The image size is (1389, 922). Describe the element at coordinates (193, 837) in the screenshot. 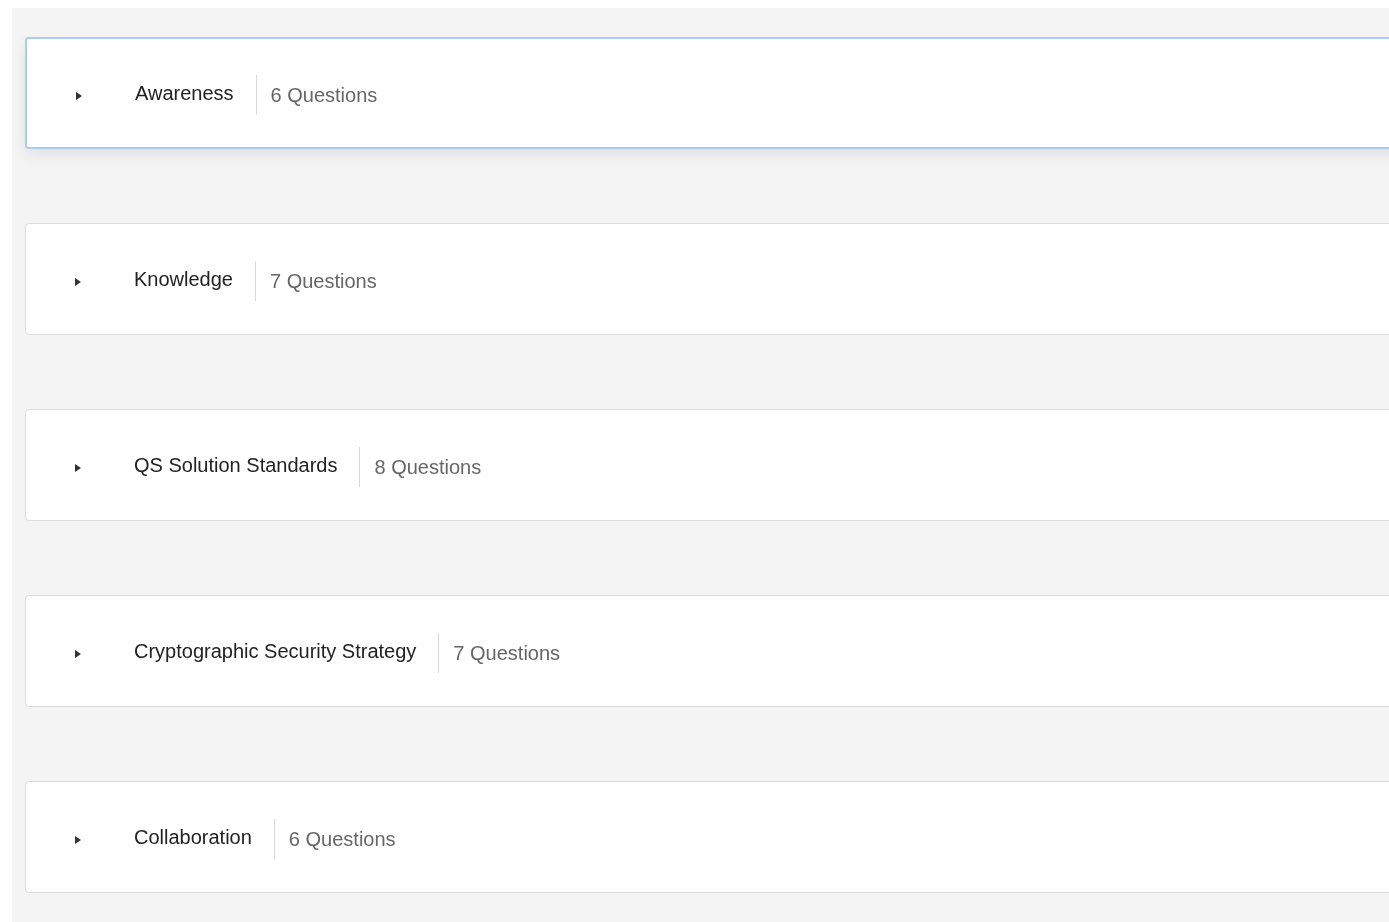

I see `block-title: Collaboration` at that location.